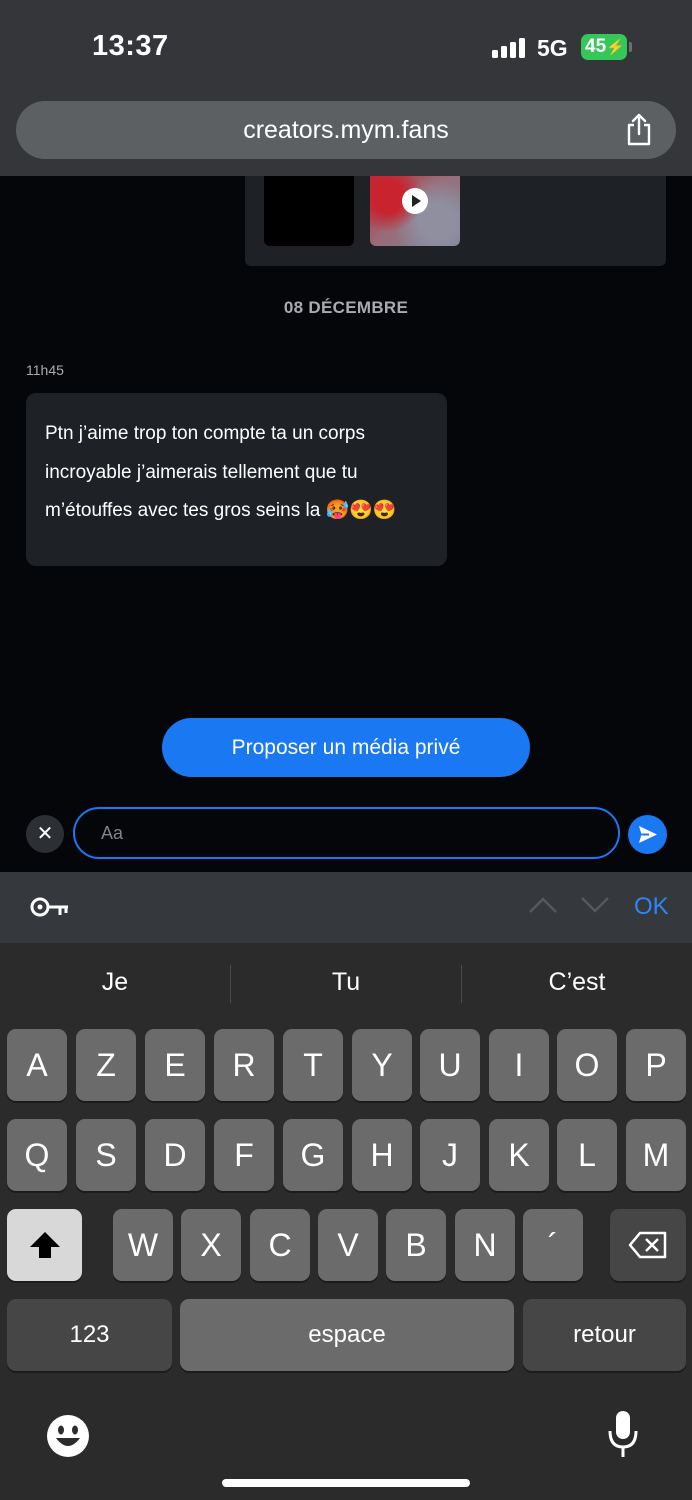  Describe the element at coordinates (106, 1065) in the screenshot. I see `key: Z` at that location.